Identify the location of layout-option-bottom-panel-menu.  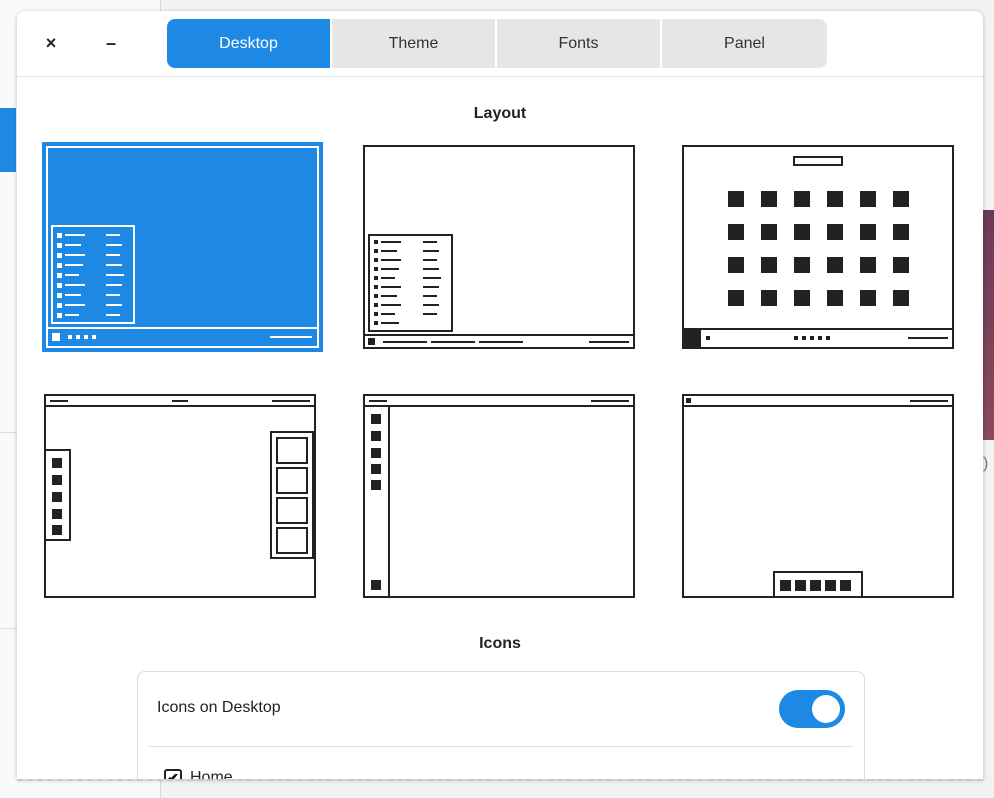
(499, 249).